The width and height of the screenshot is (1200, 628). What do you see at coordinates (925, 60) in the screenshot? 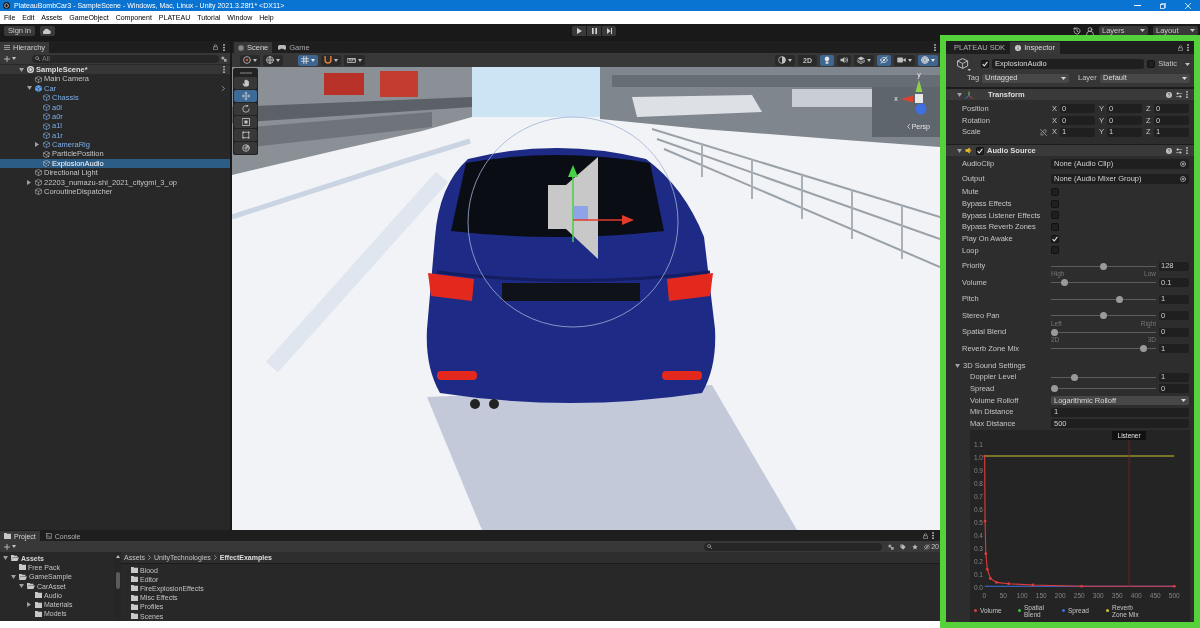
I see `wire-sphere-icon` at bounding box center [925, 60].